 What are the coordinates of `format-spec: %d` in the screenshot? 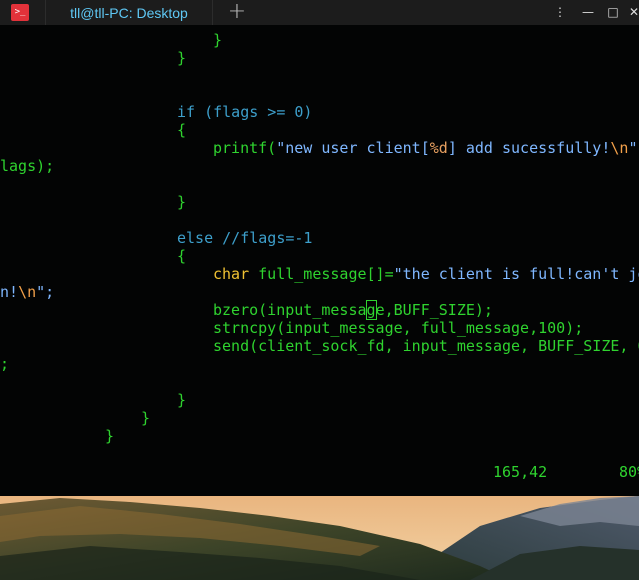 It's located at (438, 148).